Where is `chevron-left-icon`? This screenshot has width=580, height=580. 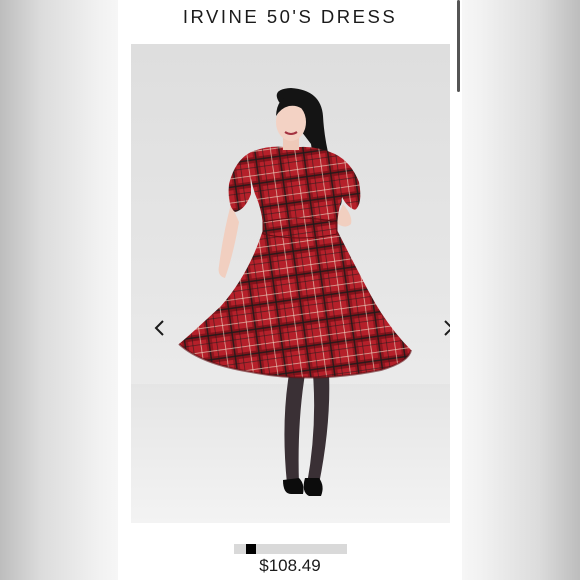
chevron-left-icon is located at coordinates (159, 328).